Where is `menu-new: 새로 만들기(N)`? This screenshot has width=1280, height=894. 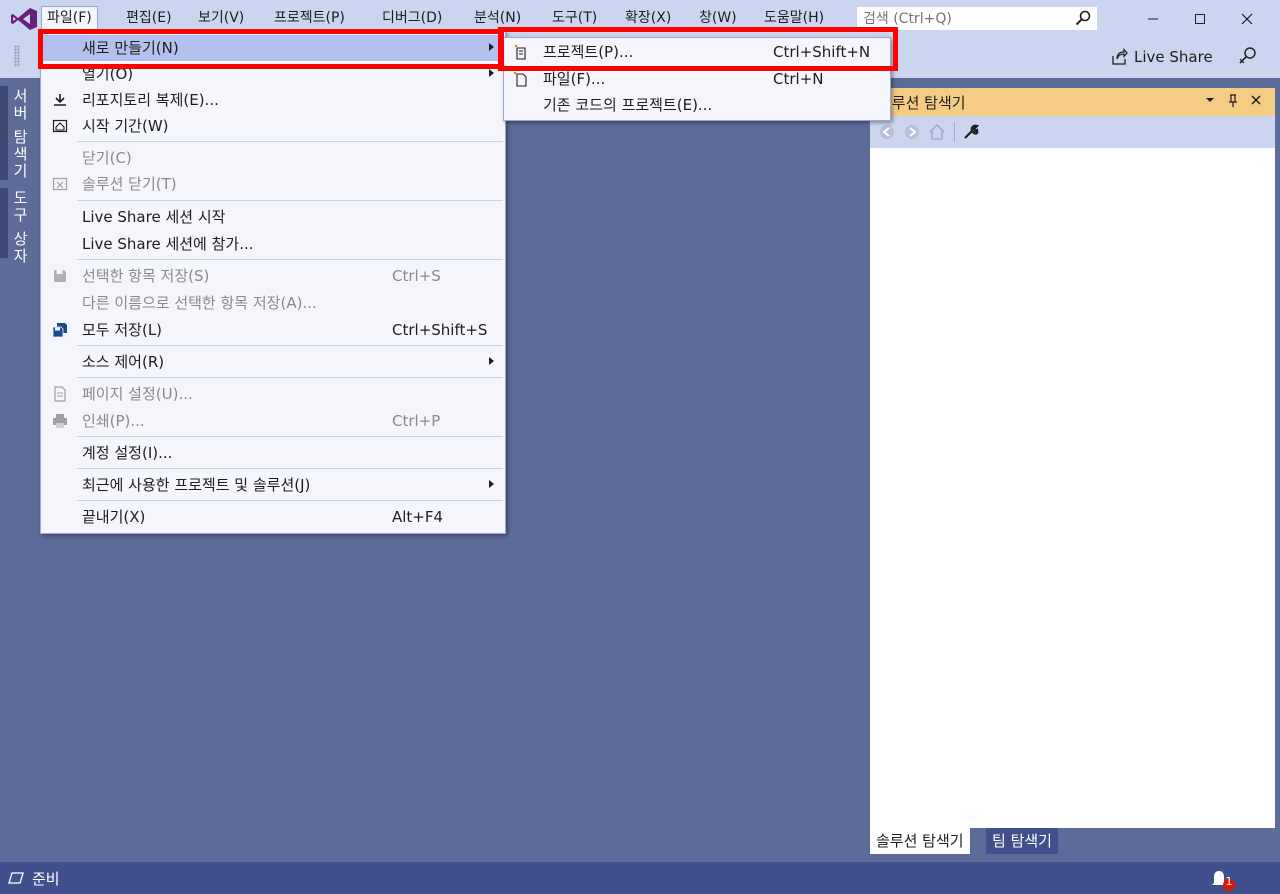 menu-new: 새로 만들기(N) is located at coordinates (273, 48).